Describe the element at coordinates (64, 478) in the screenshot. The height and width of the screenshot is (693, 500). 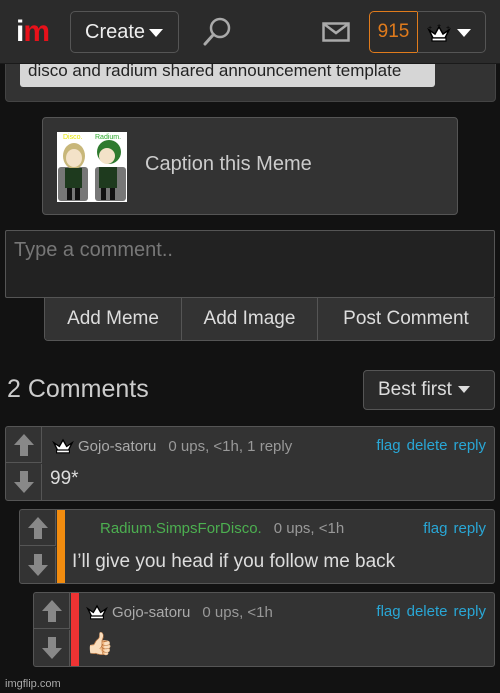
I see `comment-body: 99*` at that location.